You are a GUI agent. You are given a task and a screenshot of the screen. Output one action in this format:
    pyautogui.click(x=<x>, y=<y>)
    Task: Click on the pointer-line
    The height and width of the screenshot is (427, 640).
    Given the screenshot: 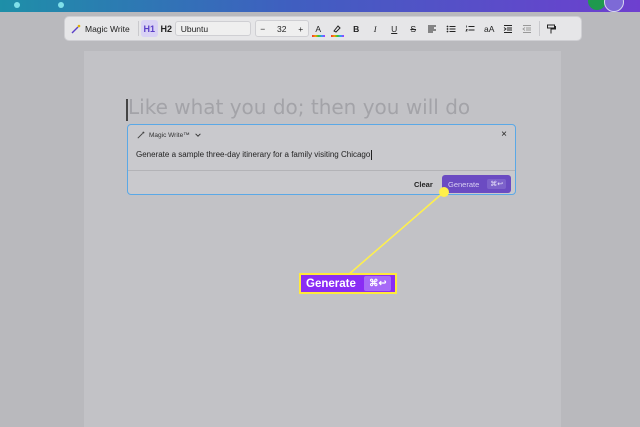 What is the action you would take?
    pyautogui.click(x=396, y=233)
    